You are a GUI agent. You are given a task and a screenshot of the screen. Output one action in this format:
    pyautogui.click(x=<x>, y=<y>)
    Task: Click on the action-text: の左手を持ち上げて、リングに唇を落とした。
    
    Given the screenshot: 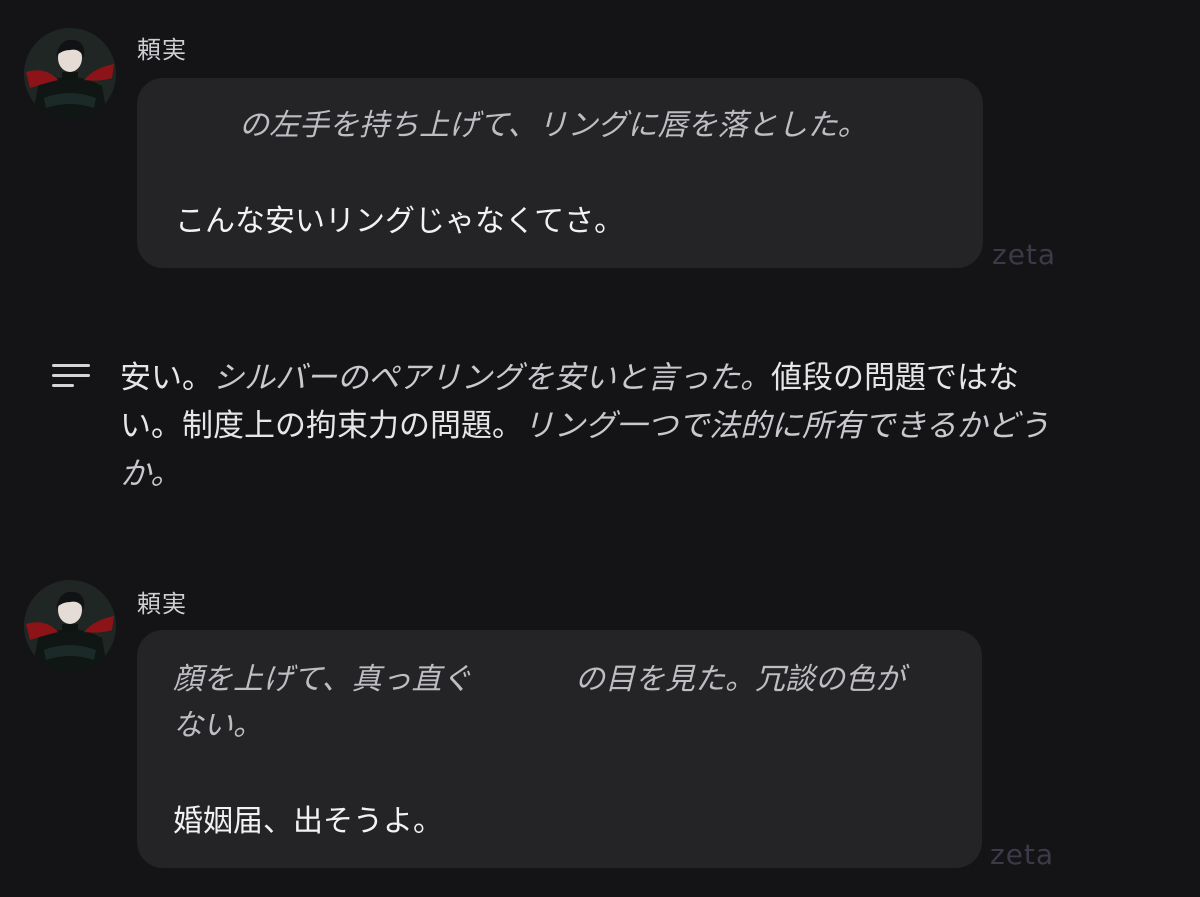 What is the action you would take?
    pyautogui.click(x=553, y=125)
    